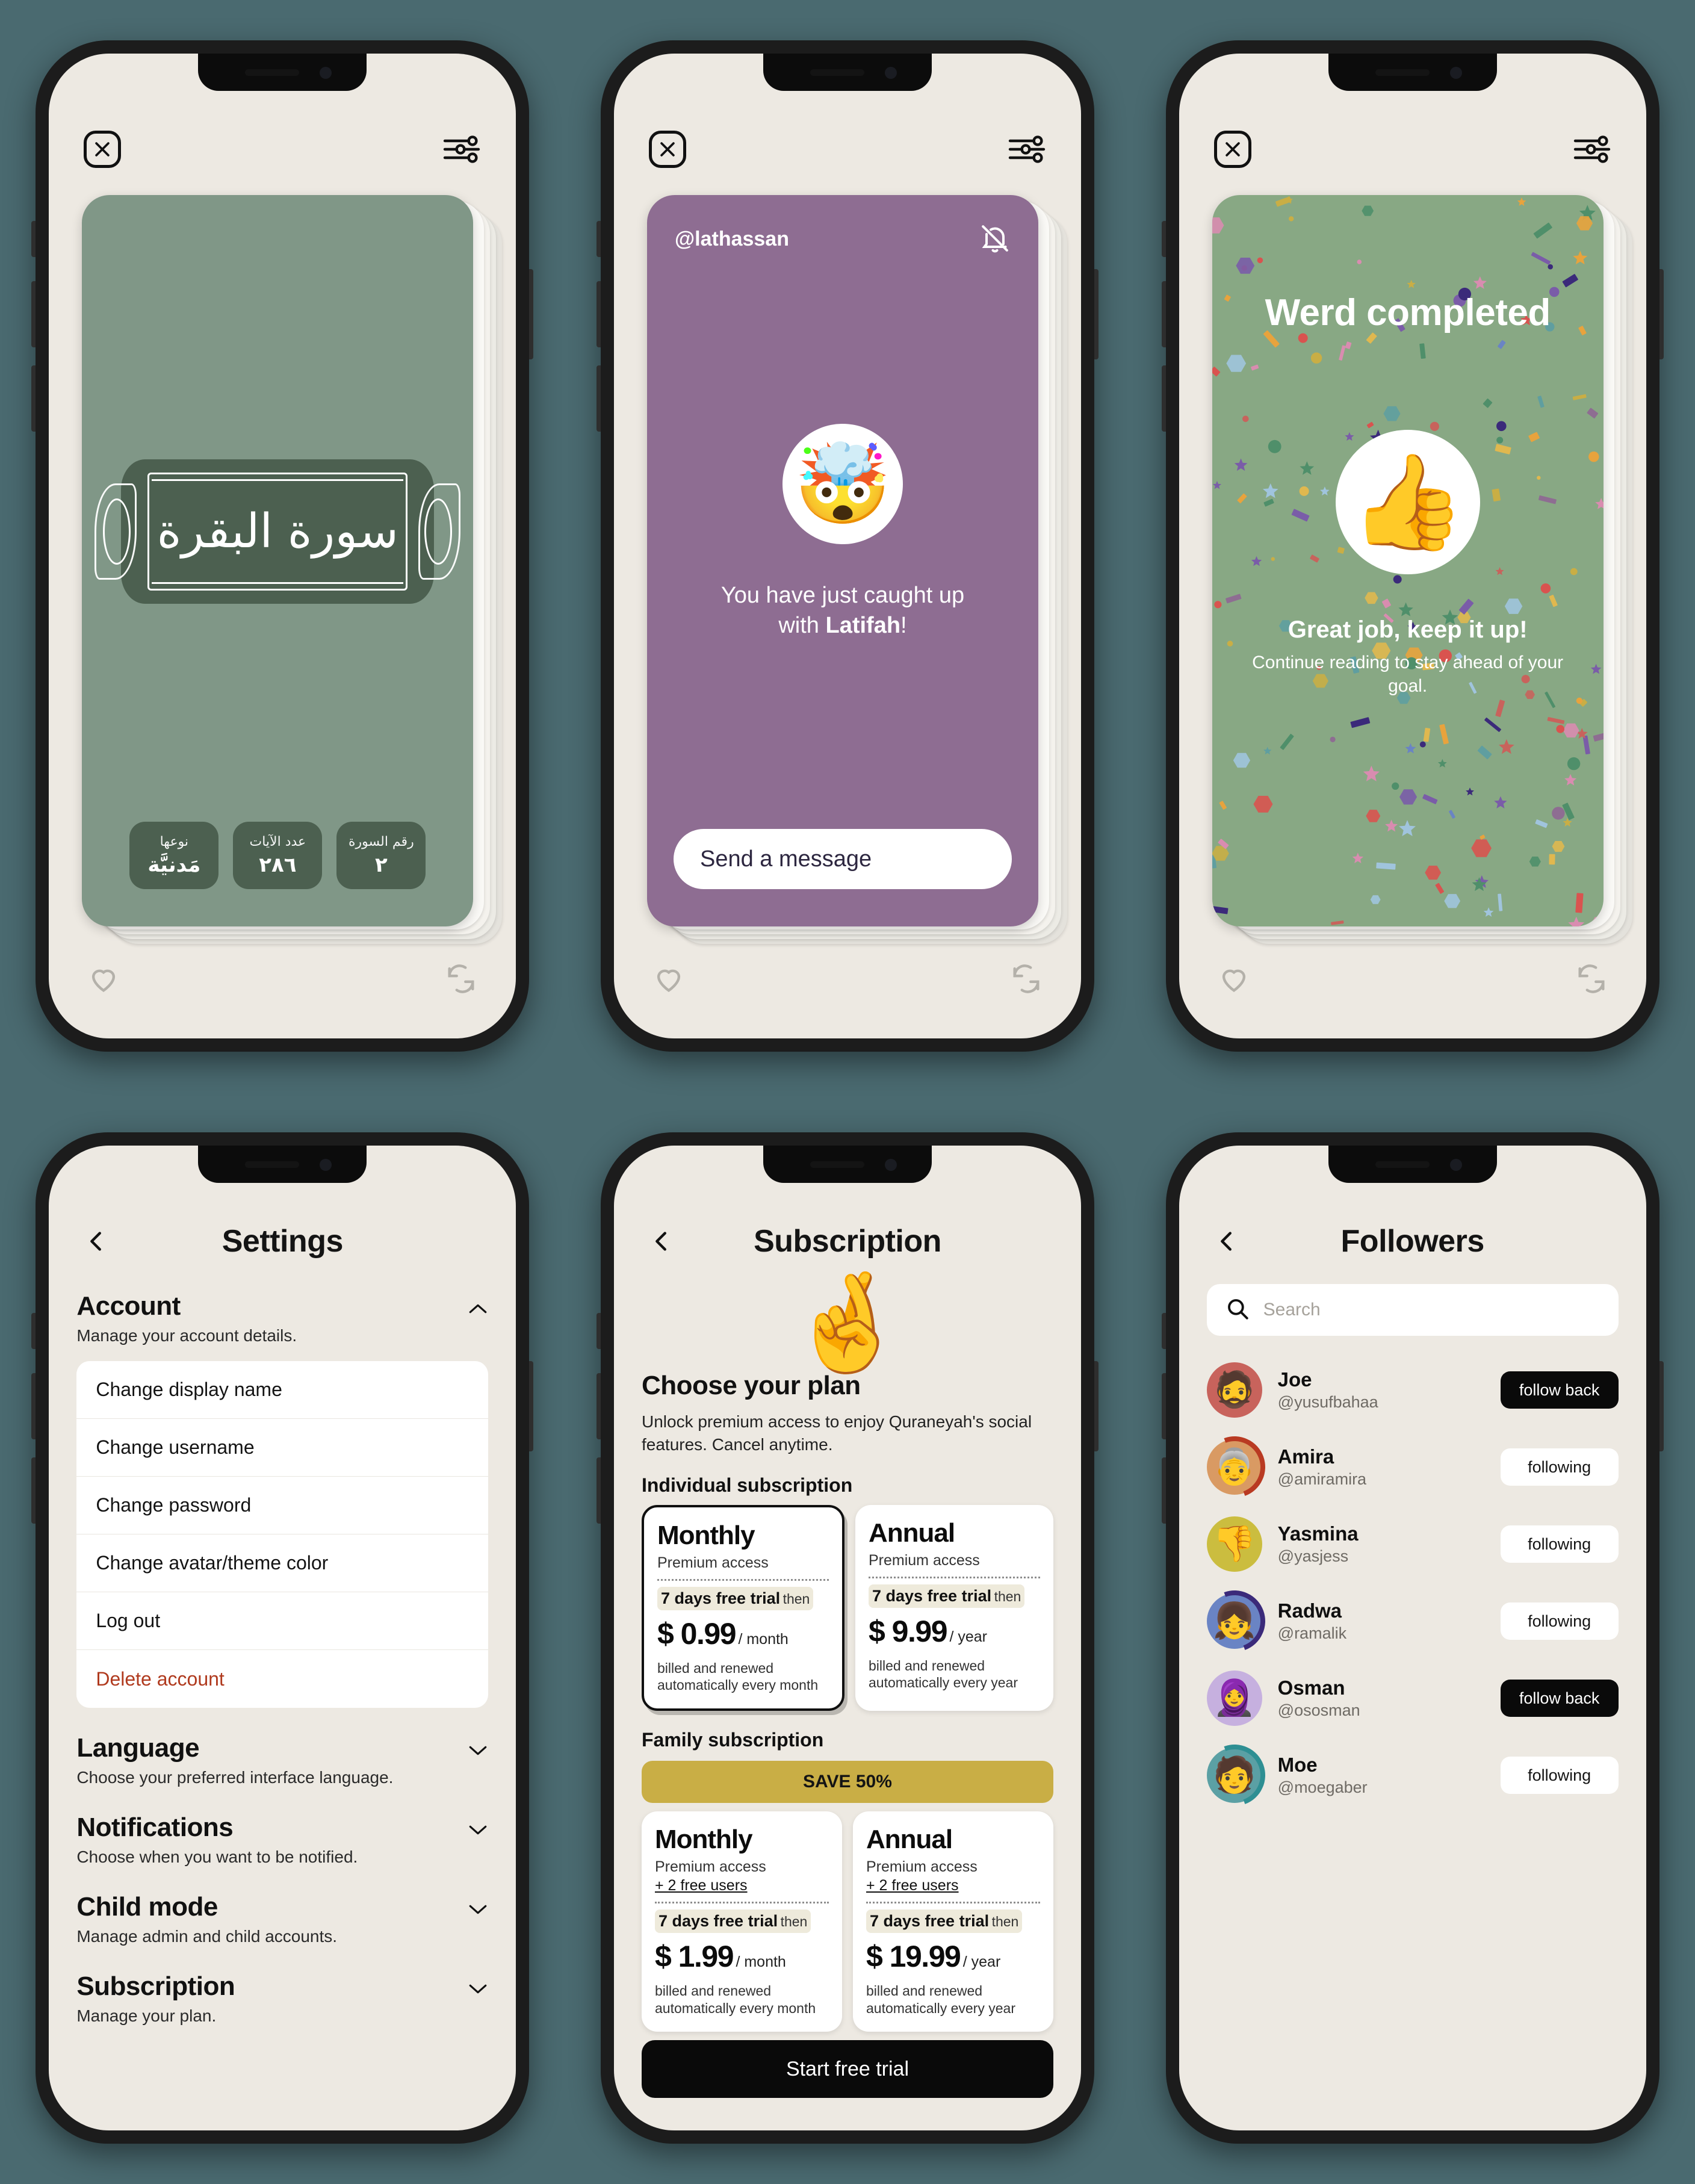 The image size is (1695, 2184). I want to click on chevron-up-icon, so click(478, 1308).